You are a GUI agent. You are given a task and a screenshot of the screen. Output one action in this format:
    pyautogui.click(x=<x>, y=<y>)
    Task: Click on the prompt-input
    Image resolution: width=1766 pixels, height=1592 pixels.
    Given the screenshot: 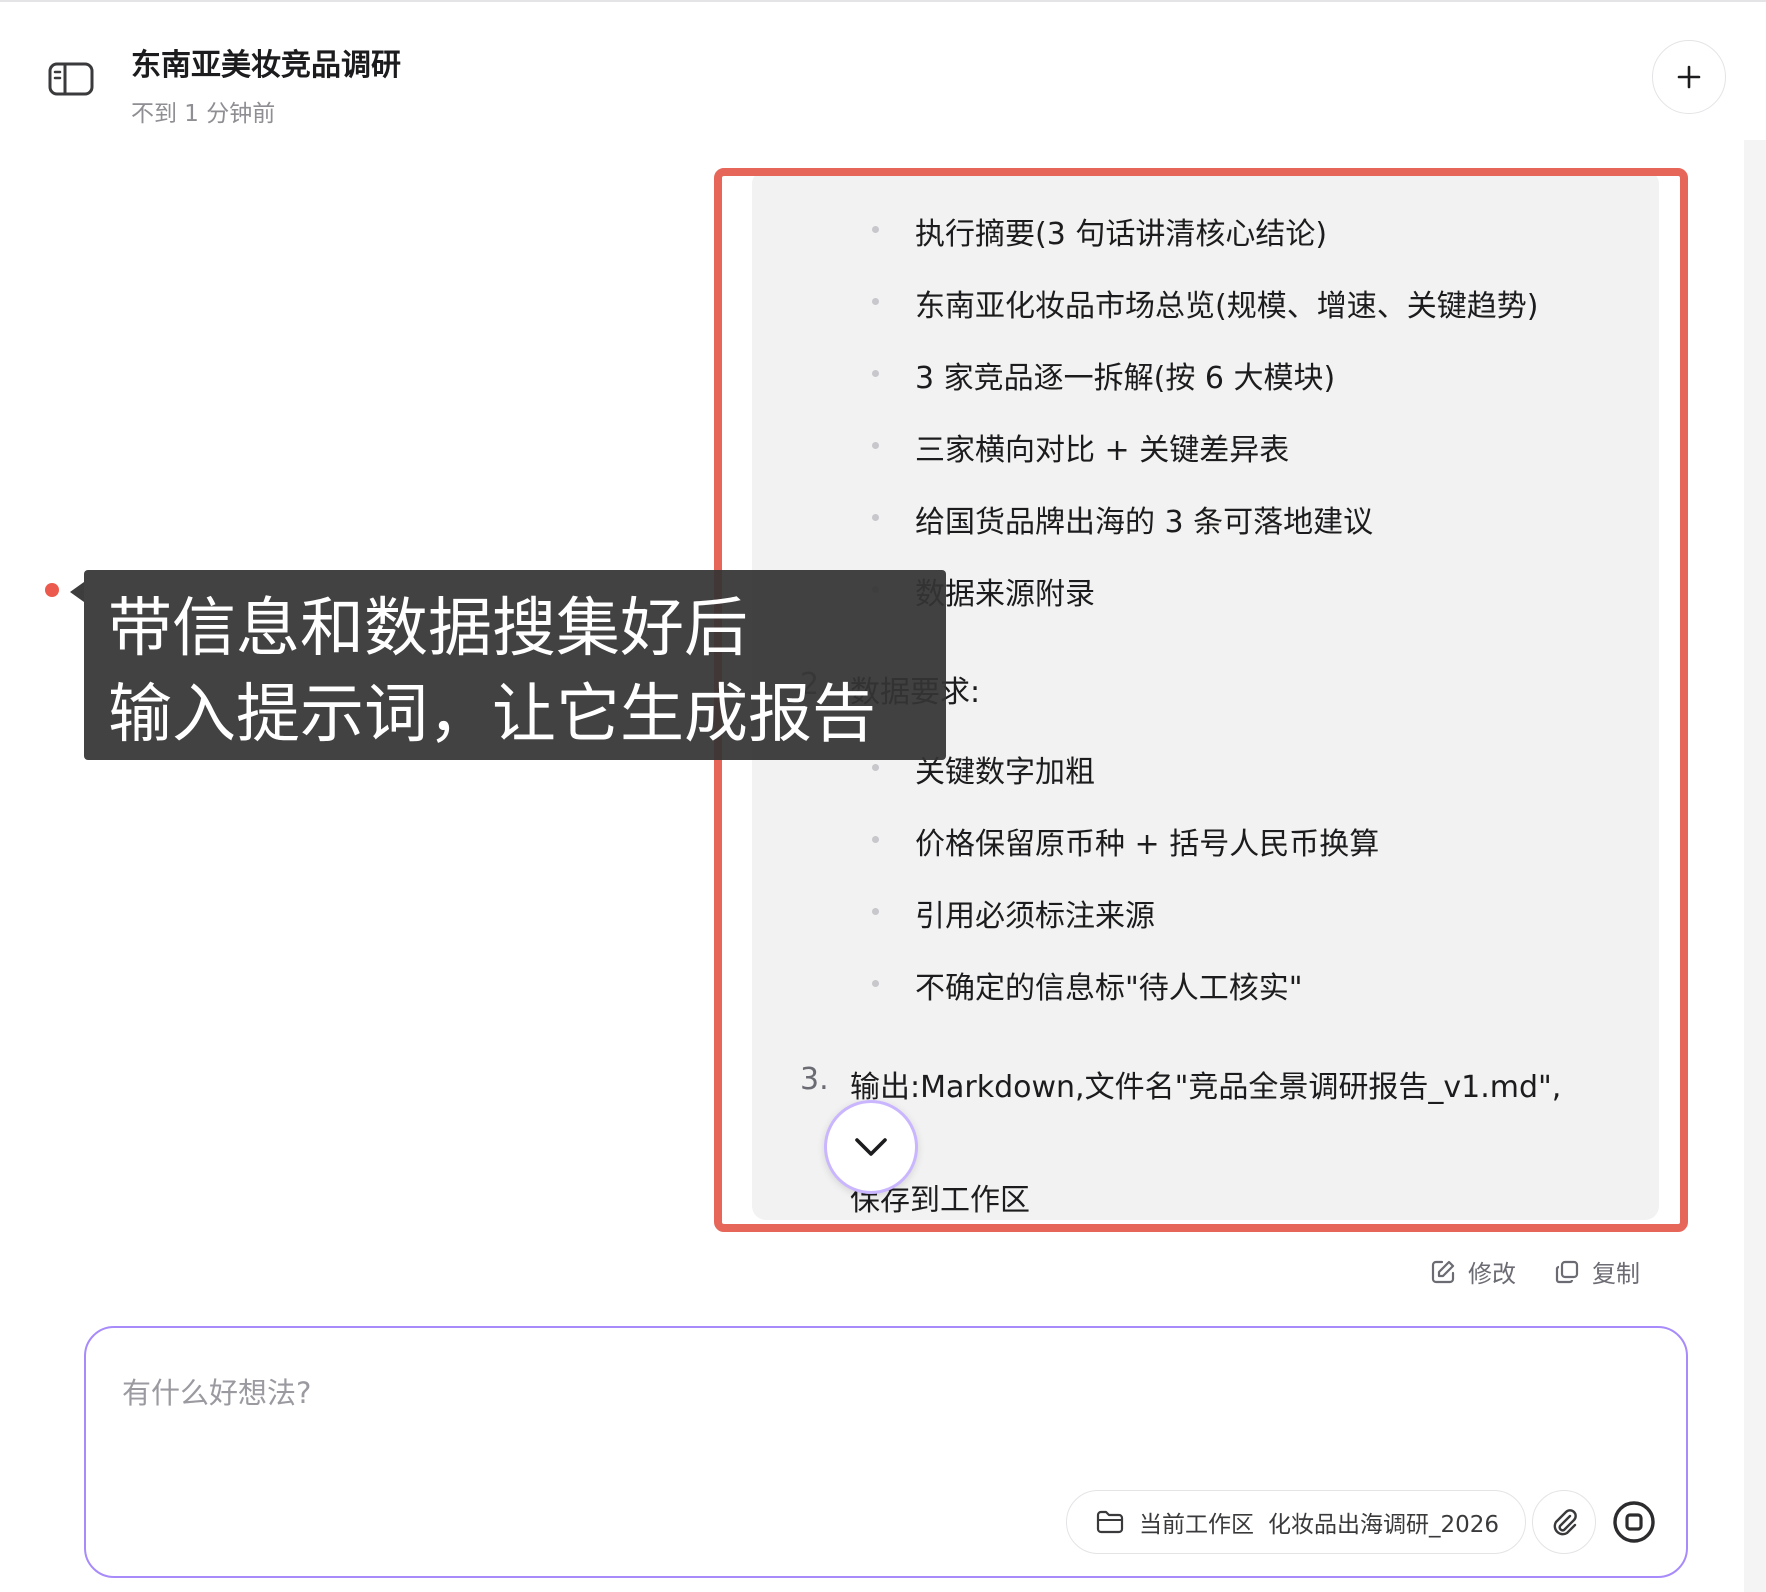 What is the action you would take?
    pyautogui.click(x=872, y=1410)
    